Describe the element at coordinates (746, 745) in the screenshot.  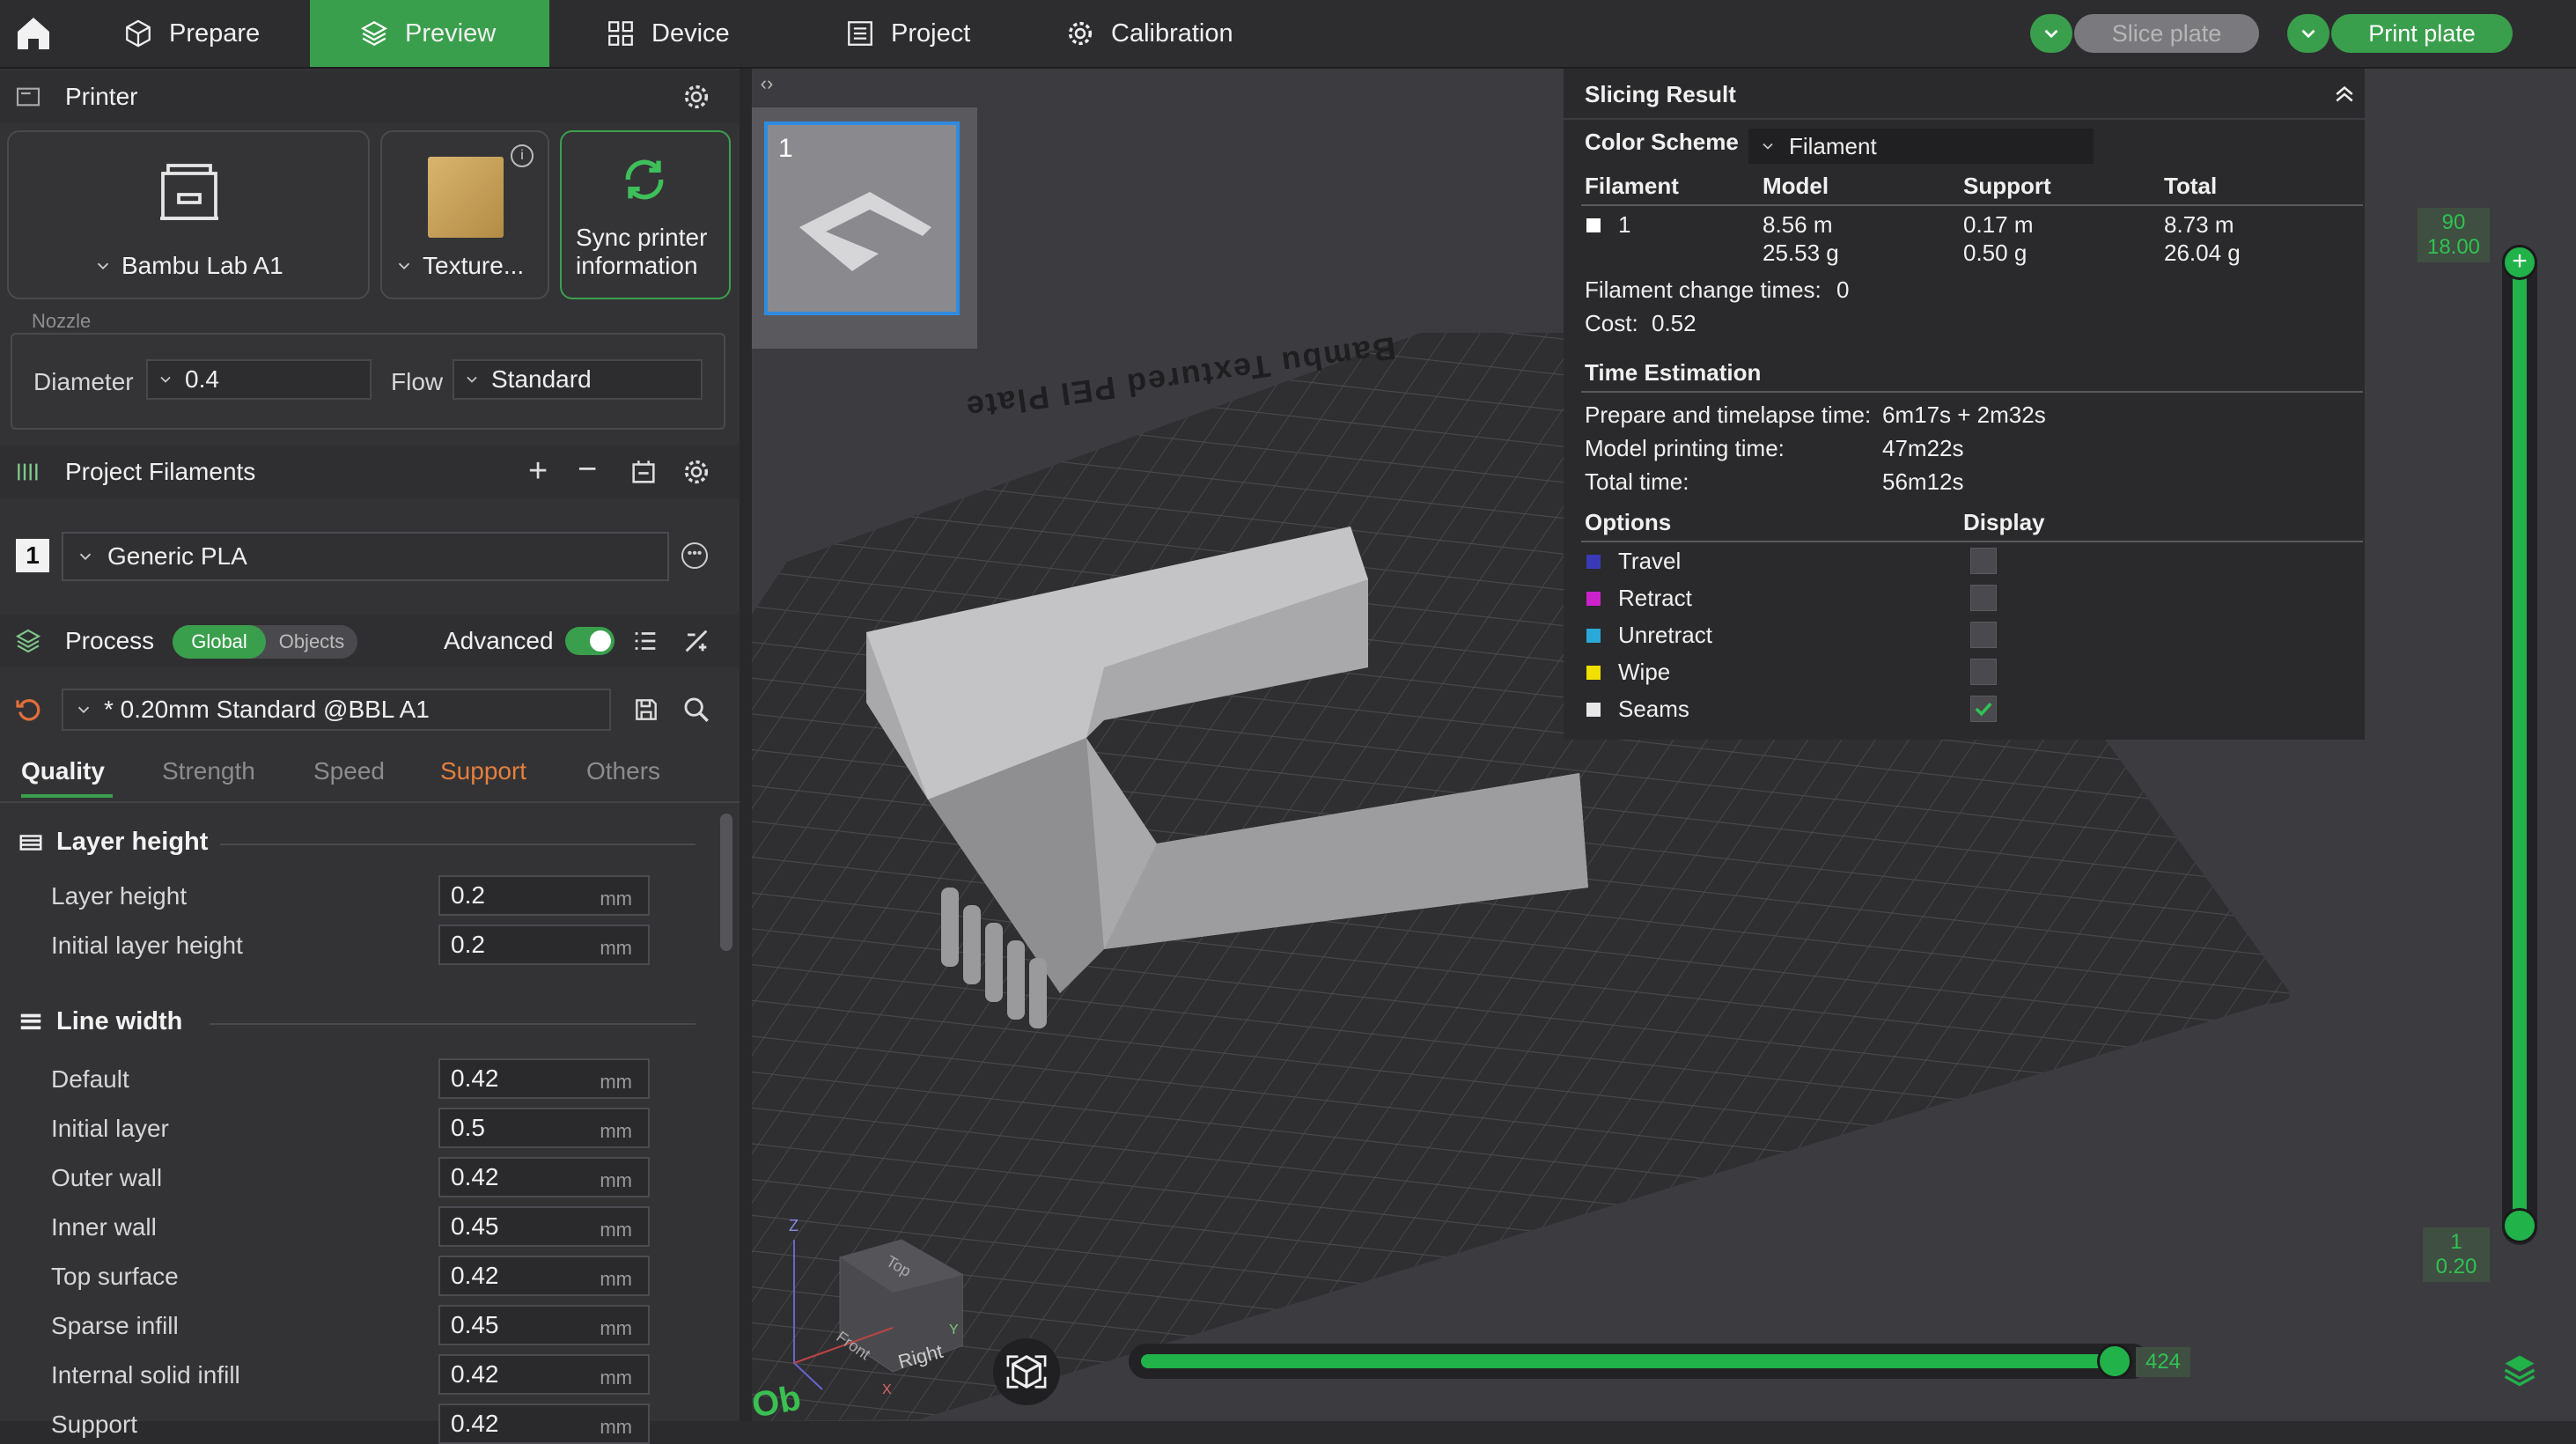
I see `panel-splitter` at that location.